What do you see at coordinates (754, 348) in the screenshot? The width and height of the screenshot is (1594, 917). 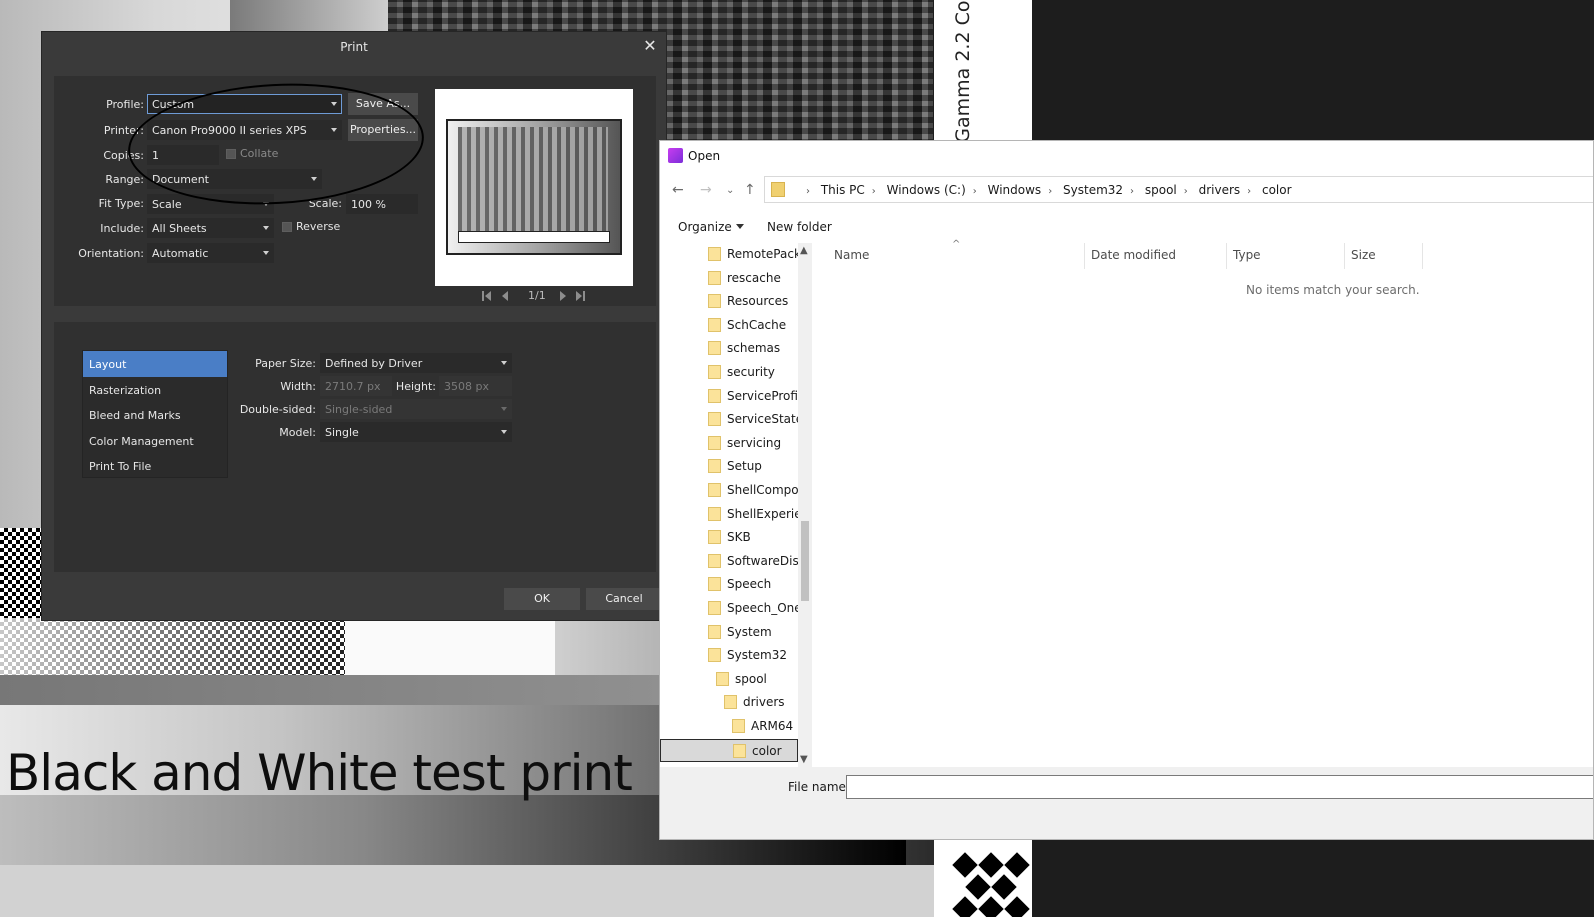 I see `tree-item-label: schemas` at bounding box center [754, 348].